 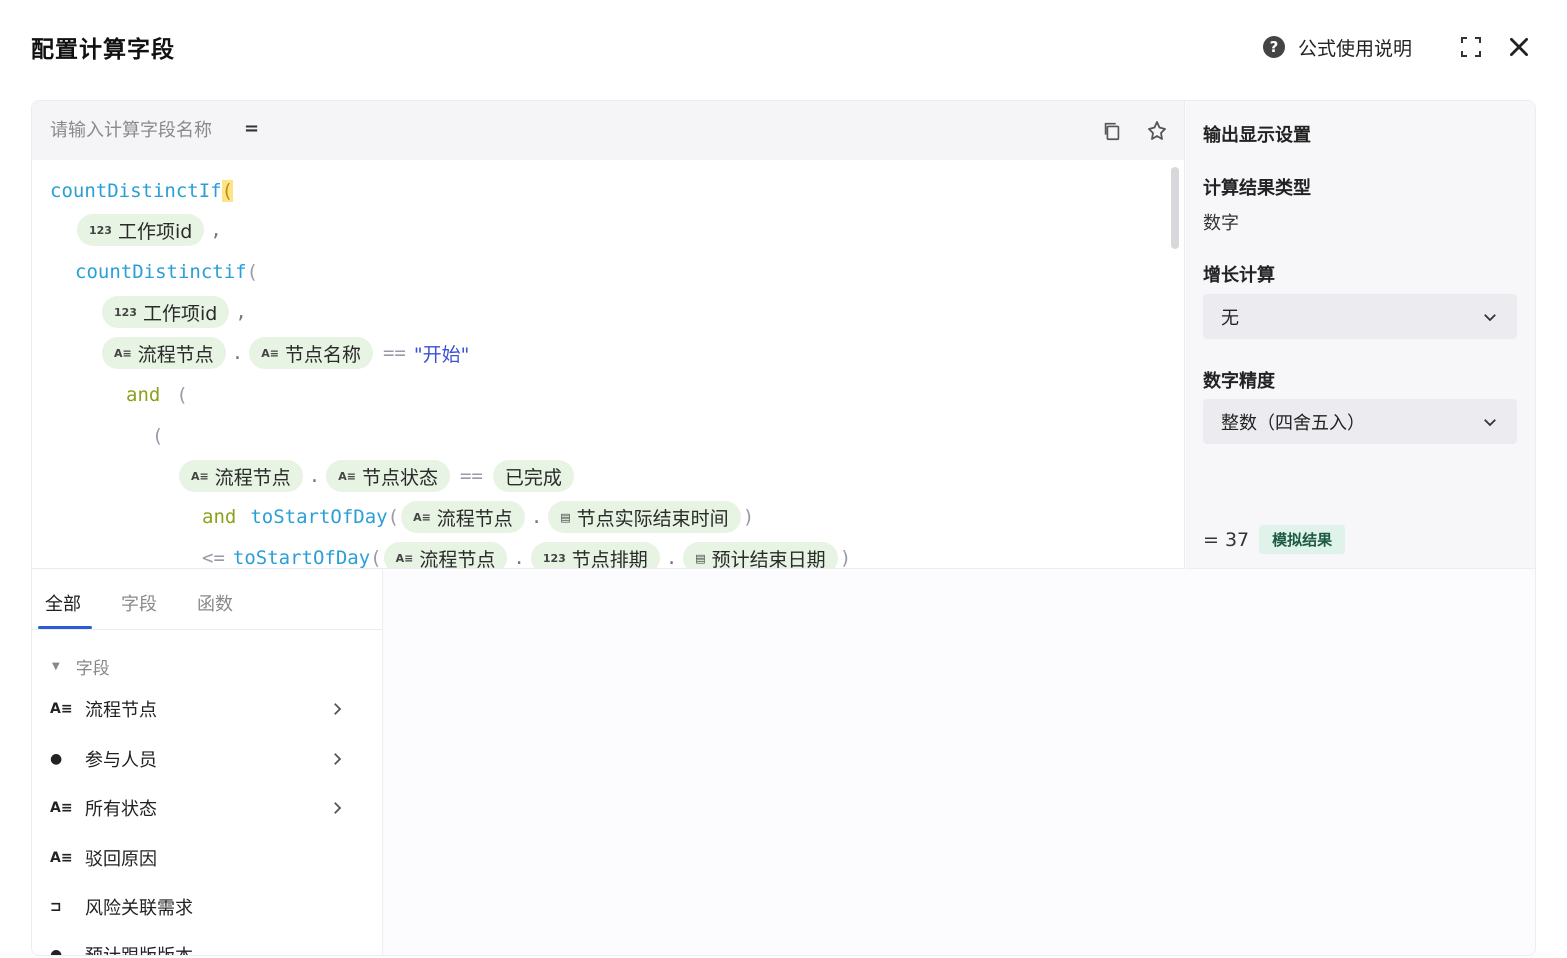 What do you see at coordinates (139, 603) in the screenshot?
I see `tab-fields: 字段` at bounding box center [139, 603].